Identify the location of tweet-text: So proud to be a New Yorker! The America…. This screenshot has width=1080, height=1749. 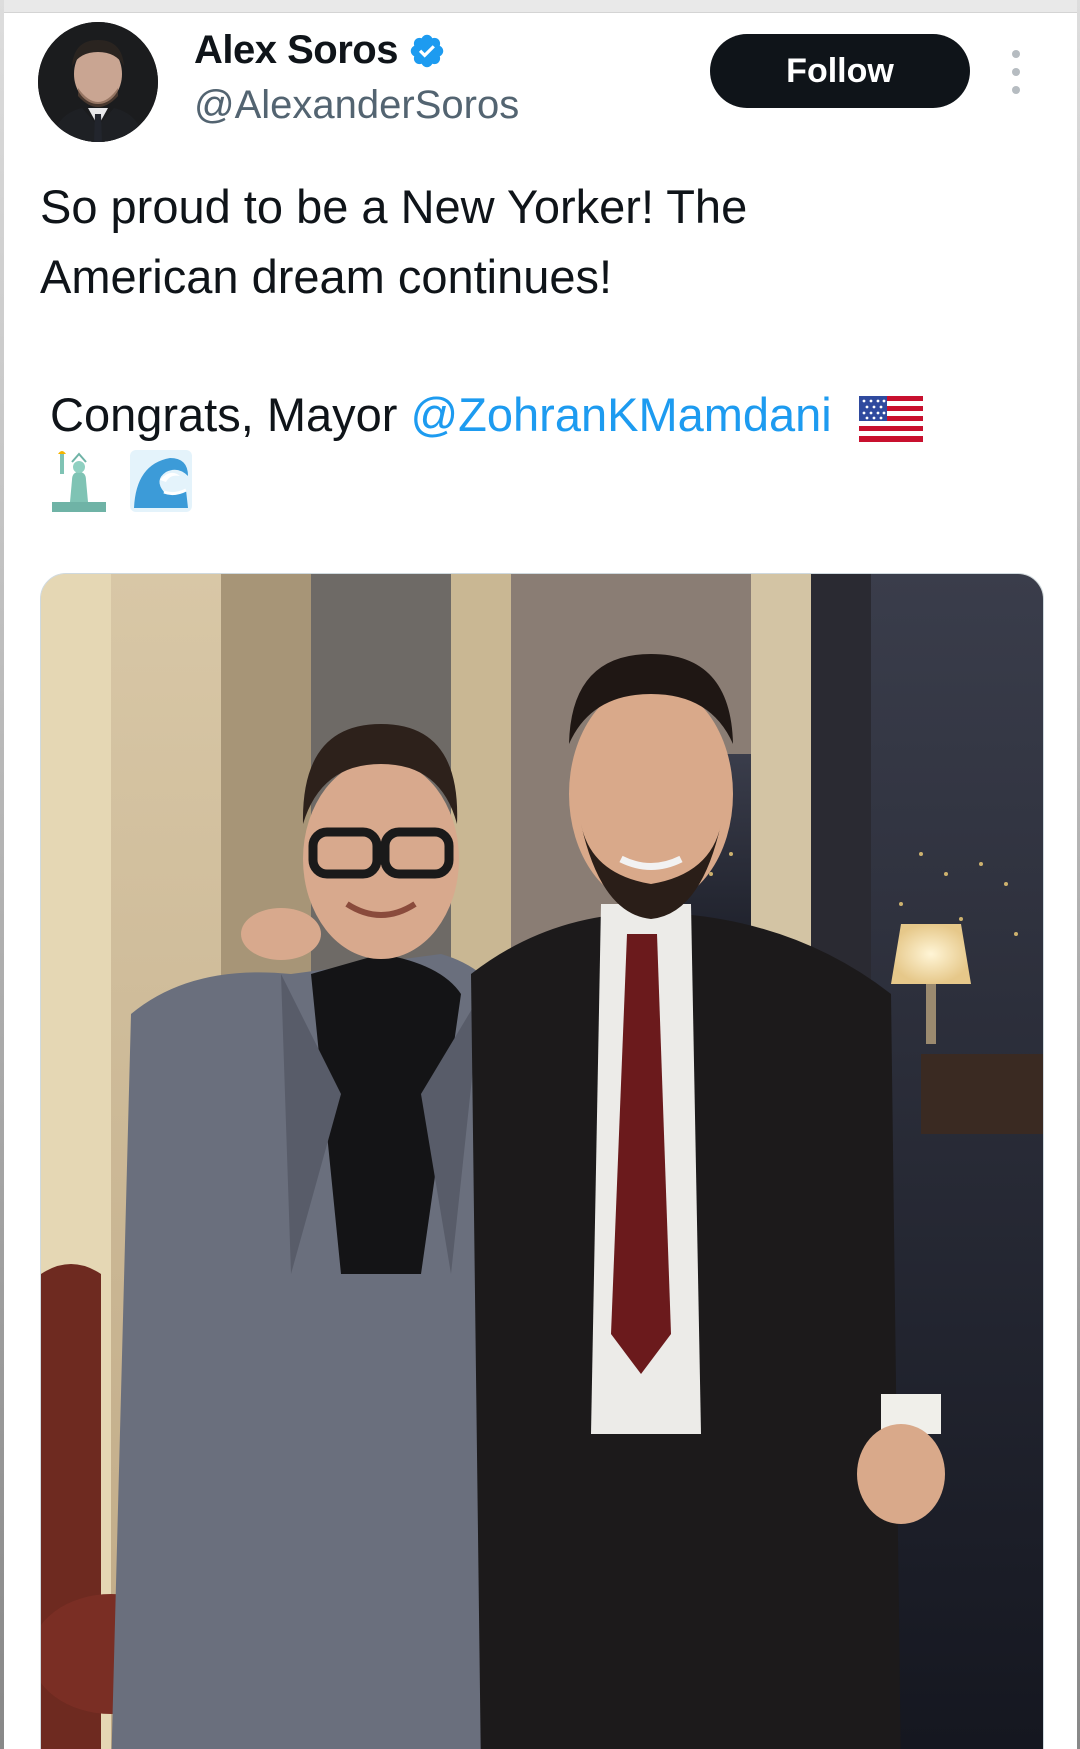
(540, 242).